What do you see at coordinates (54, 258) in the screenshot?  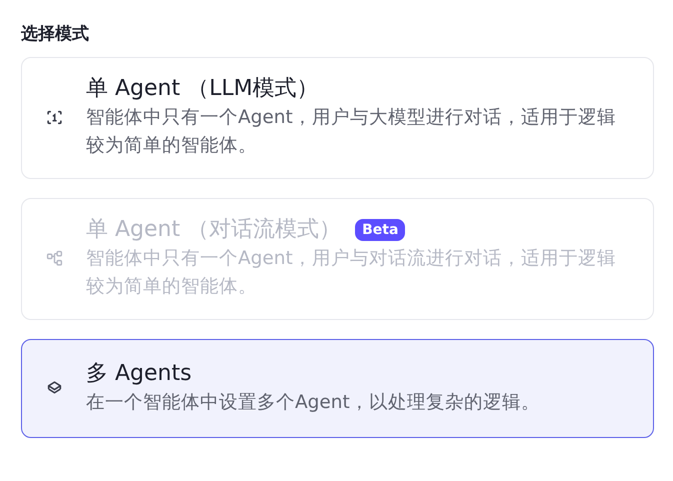 I see `nodes-icon` at bounding box center [54, 258].